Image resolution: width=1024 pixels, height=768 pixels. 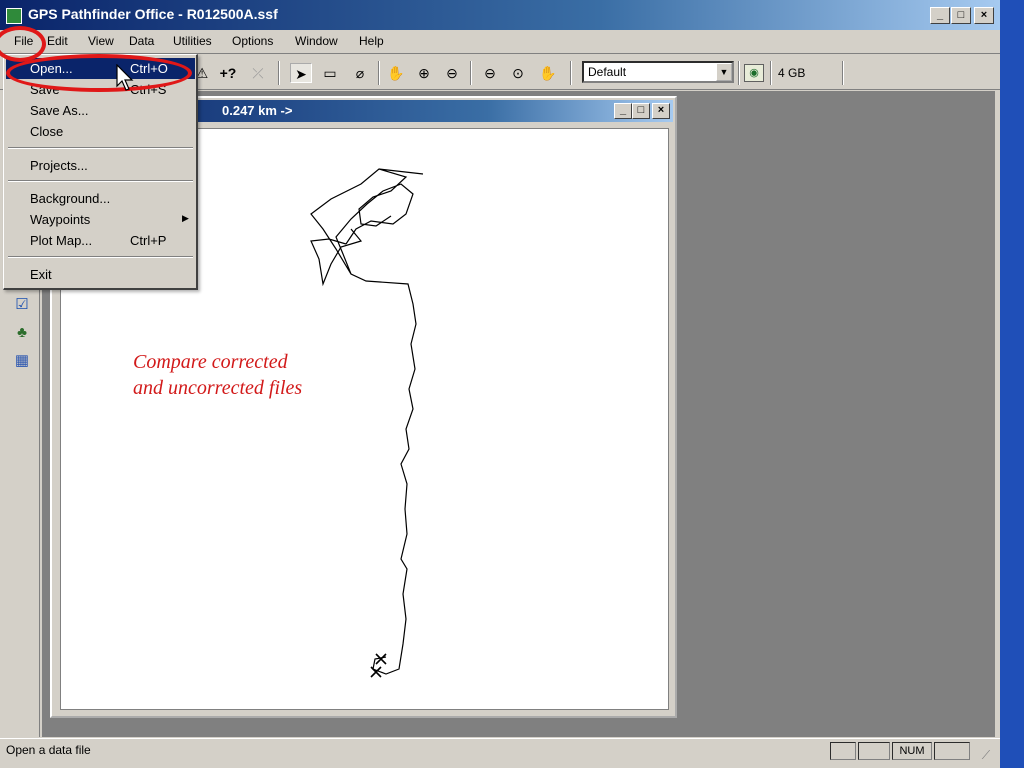 I want to click on menu-item-plot-map: Plot Map... Ctrl+P, so click(x=100, y=240).